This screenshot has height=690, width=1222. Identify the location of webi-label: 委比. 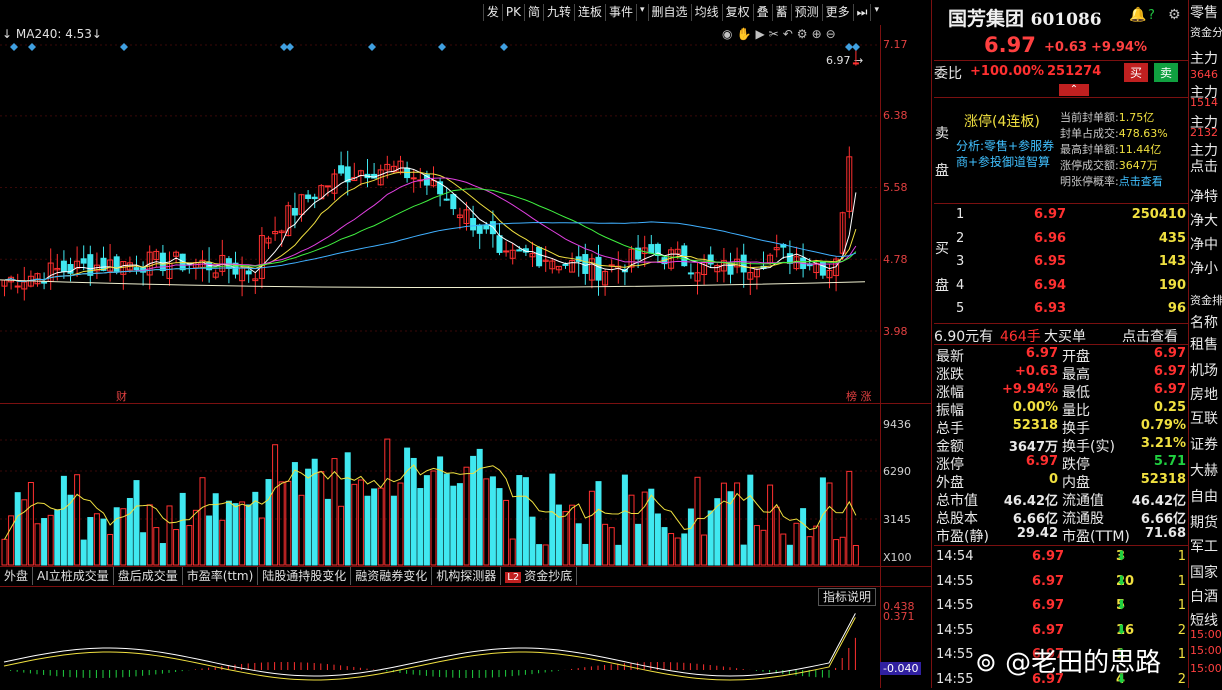
(948, 74).